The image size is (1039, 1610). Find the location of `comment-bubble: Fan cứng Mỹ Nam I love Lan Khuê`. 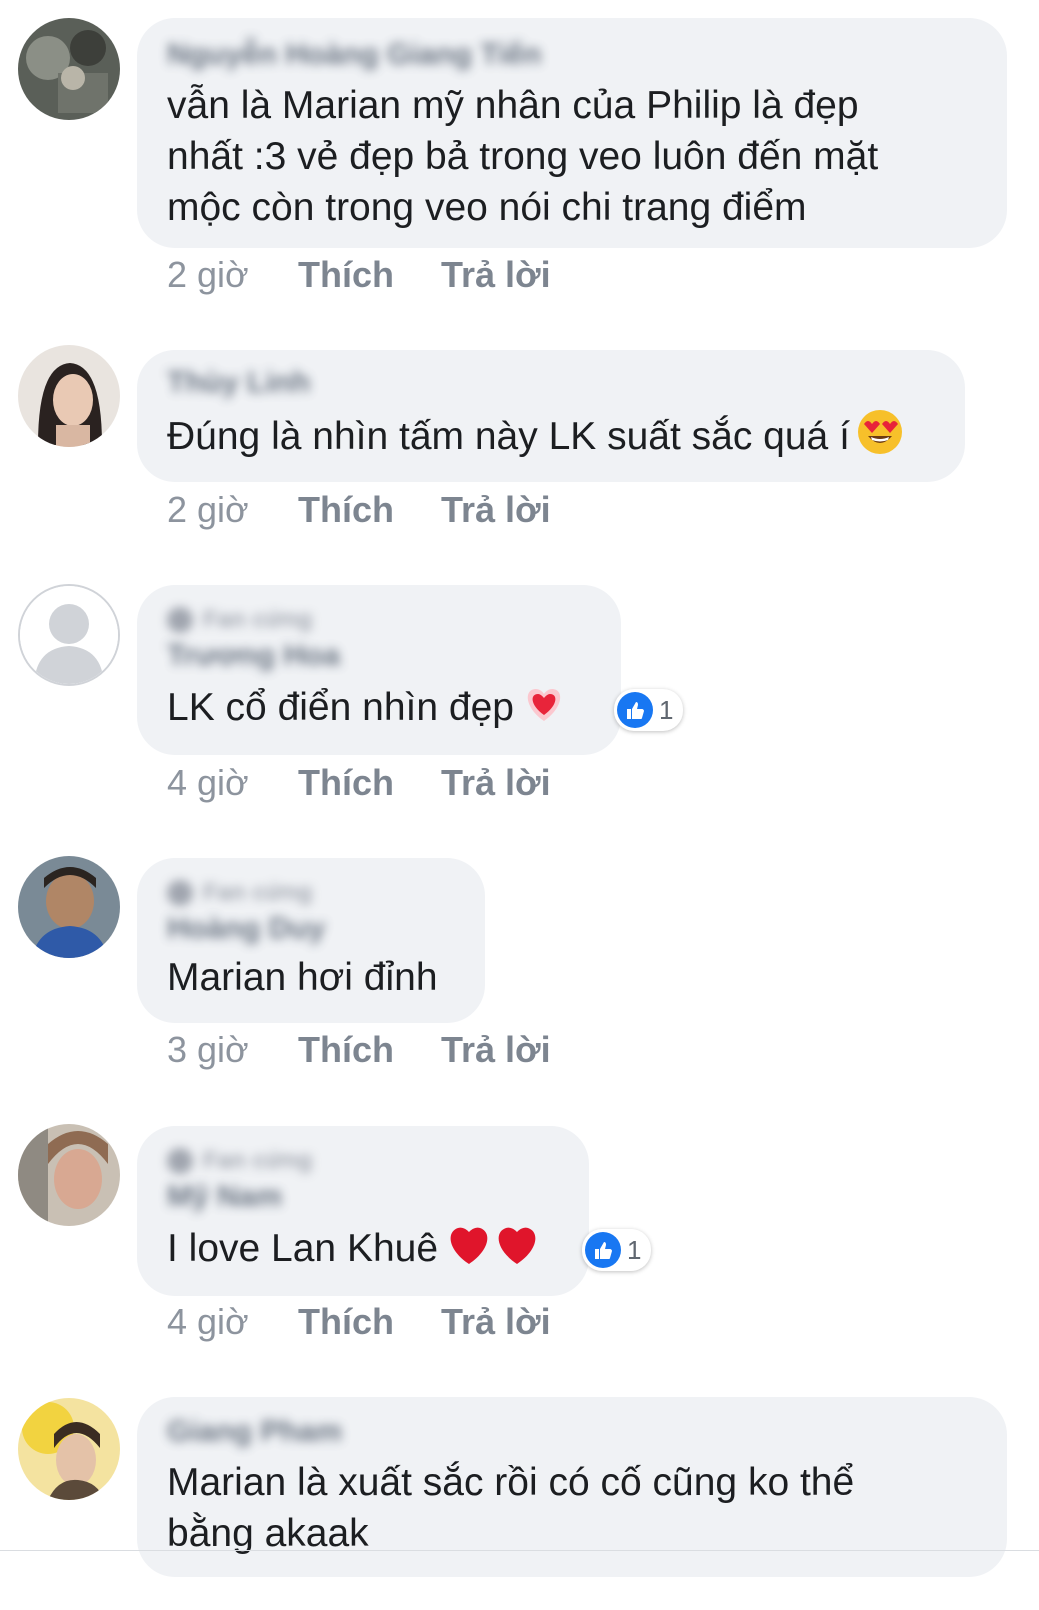

comment-bubble: Fan cứng Mỹ Nam I love Lan Khuê is located at coordinates (363, 1211).